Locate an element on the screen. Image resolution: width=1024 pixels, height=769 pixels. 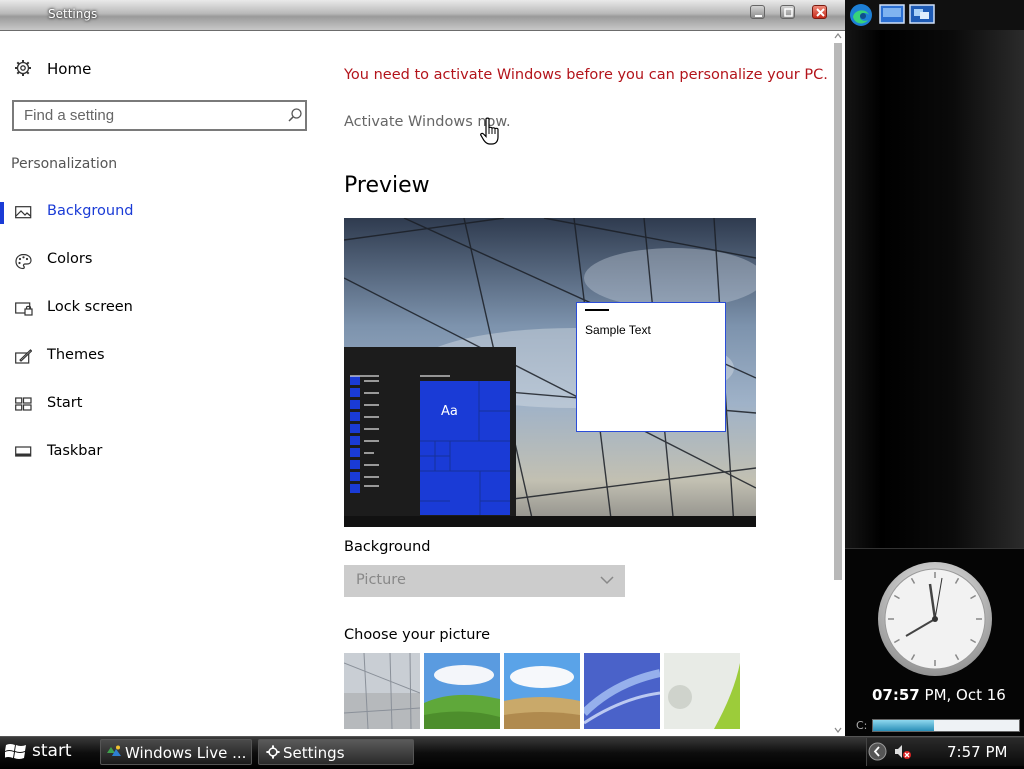
nav-item-themes: Themes is located at coordinates (160, 357).